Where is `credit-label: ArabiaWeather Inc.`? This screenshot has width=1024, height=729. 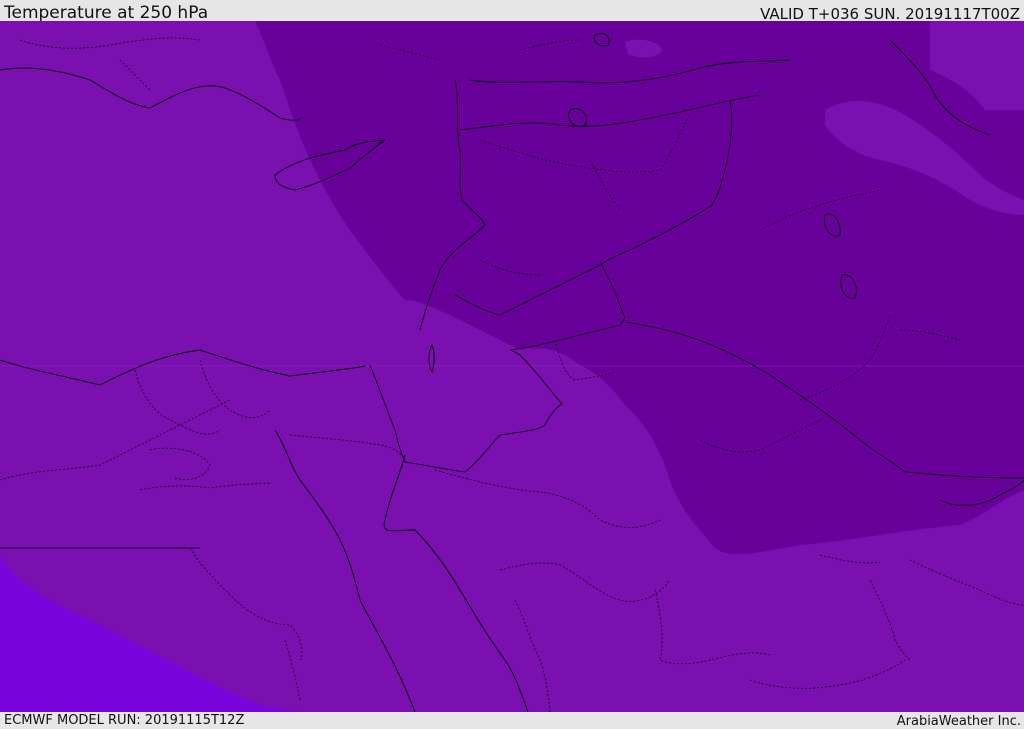
credit-label: ArabiaWeather Inc. is located at coordinates (958, 721).